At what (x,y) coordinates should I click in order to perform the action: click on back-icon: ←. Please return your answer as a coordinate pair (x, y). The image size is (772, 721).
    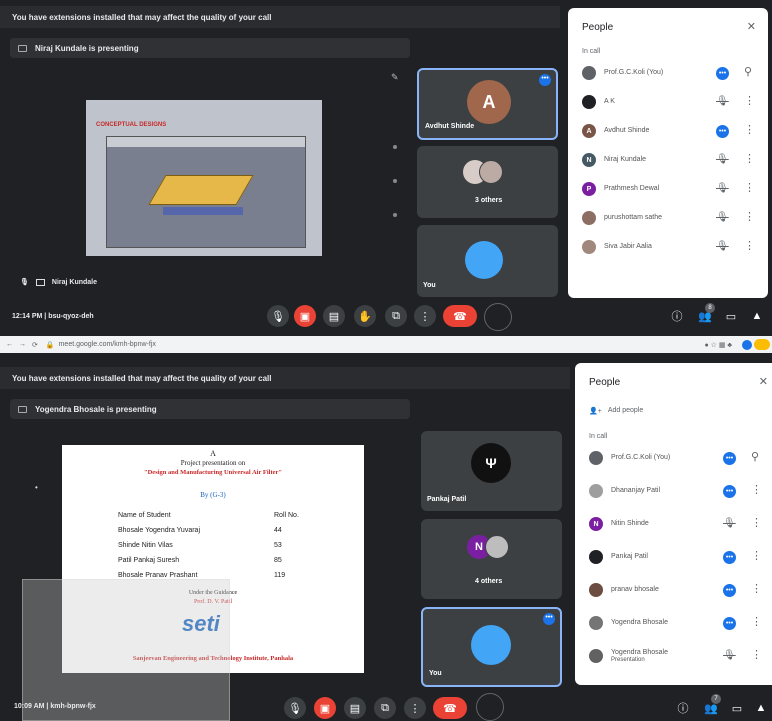
    Looking at the image, I should click on (9, 344).